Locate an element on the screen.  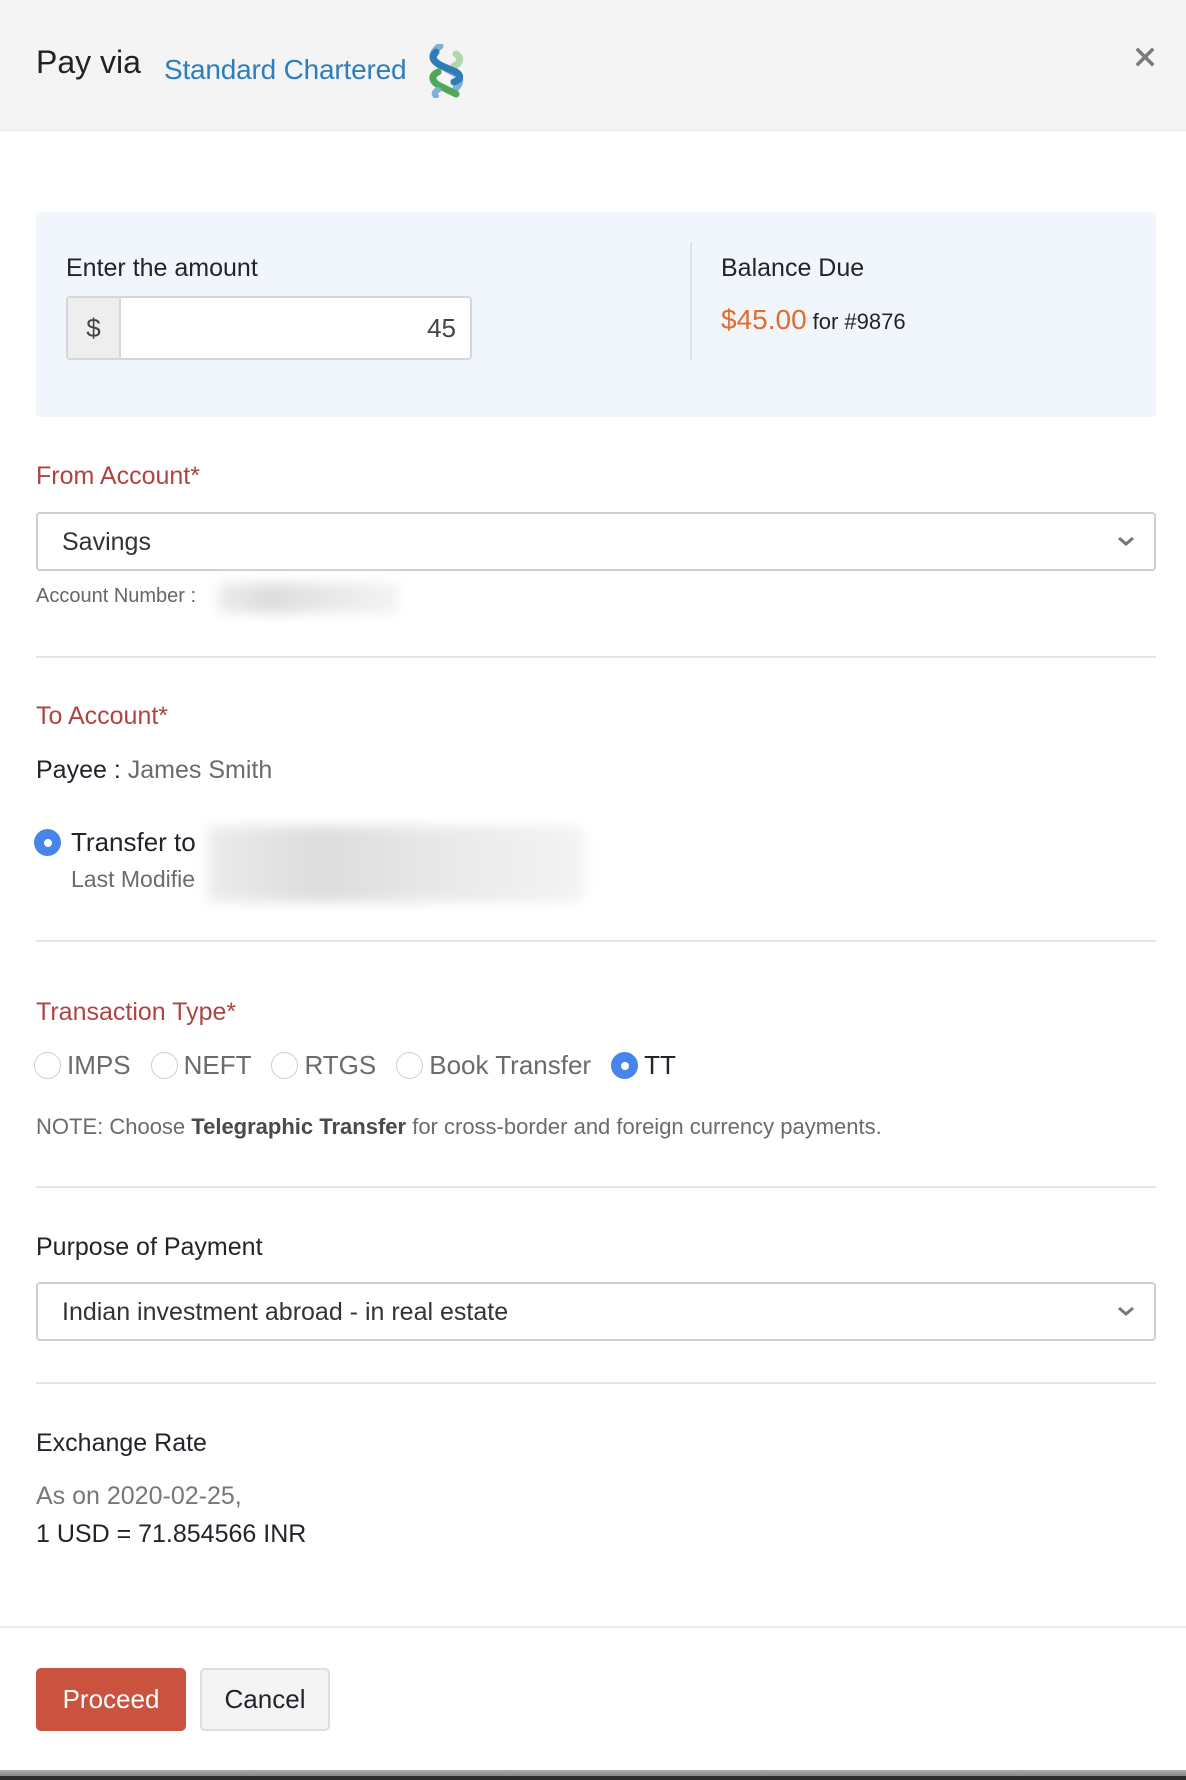
to-account-label: To Account* is located at coordinates (102, 716).